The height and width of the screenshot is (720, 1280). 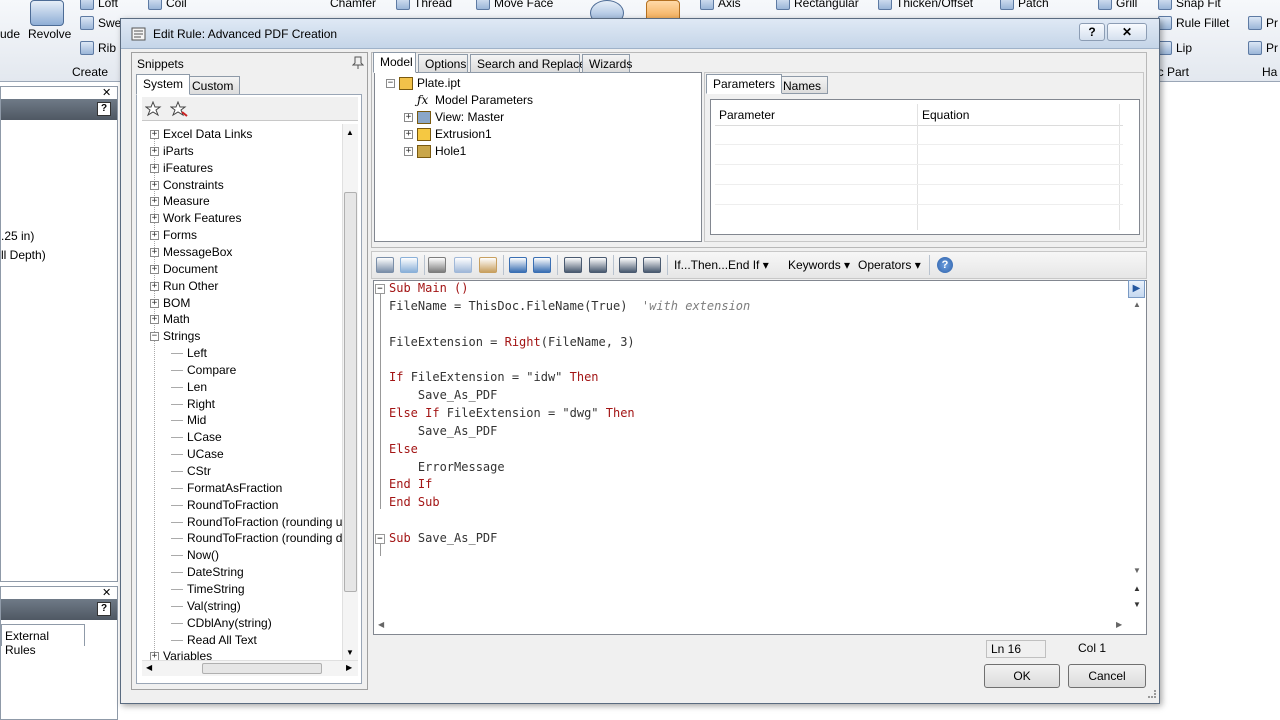 What do you see at coordinates (925, 5) in the screenshot?
I see `ribbon-thicken: Thicken/Offset` at bounding box center [925, 5].